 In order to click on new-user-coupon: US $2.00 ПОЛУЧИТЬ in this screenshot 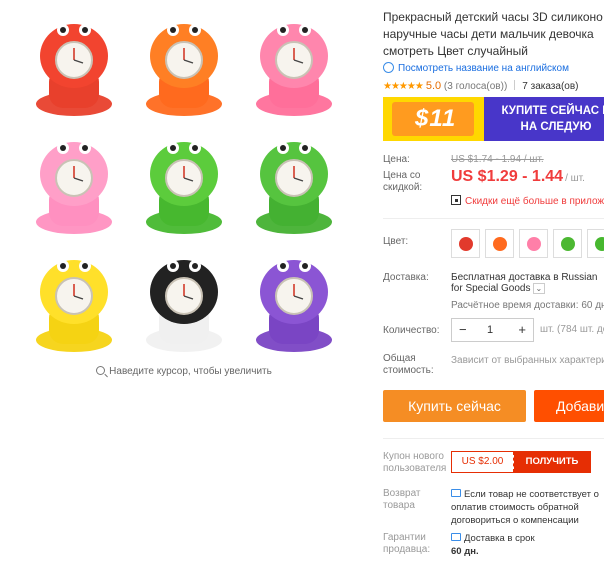, I will do `click(521, 462)`.